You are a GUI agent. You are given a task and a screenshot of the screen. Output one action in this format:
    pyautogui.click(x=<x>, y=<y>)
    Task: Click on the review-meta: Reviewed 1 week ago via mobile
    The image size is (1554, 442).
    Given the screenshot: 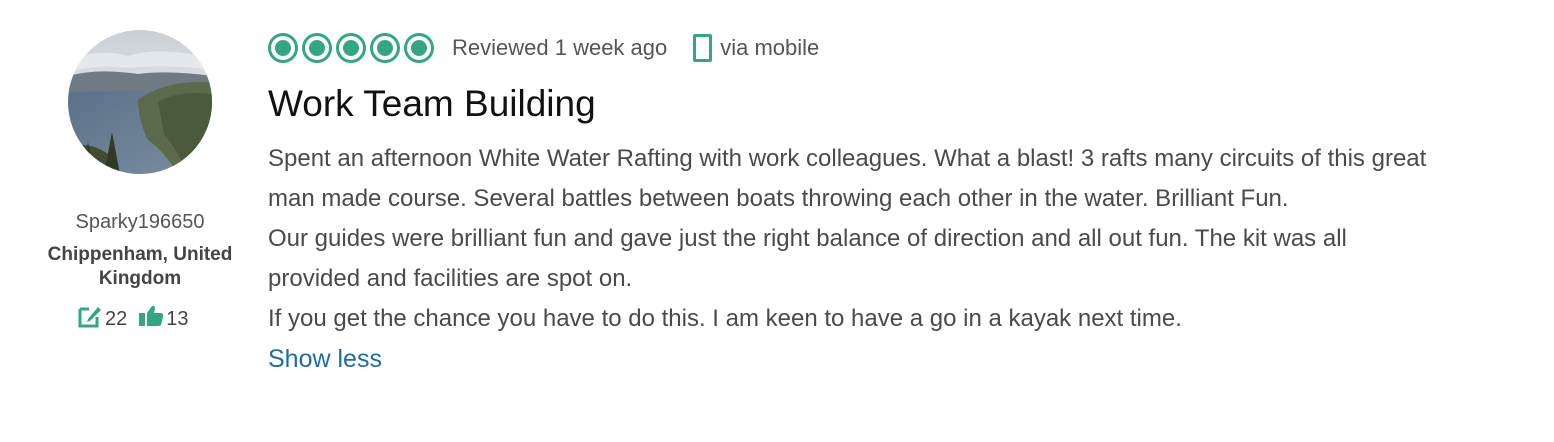 What is the action you would take?
    pyautogui.click(x=543, y=48)
    